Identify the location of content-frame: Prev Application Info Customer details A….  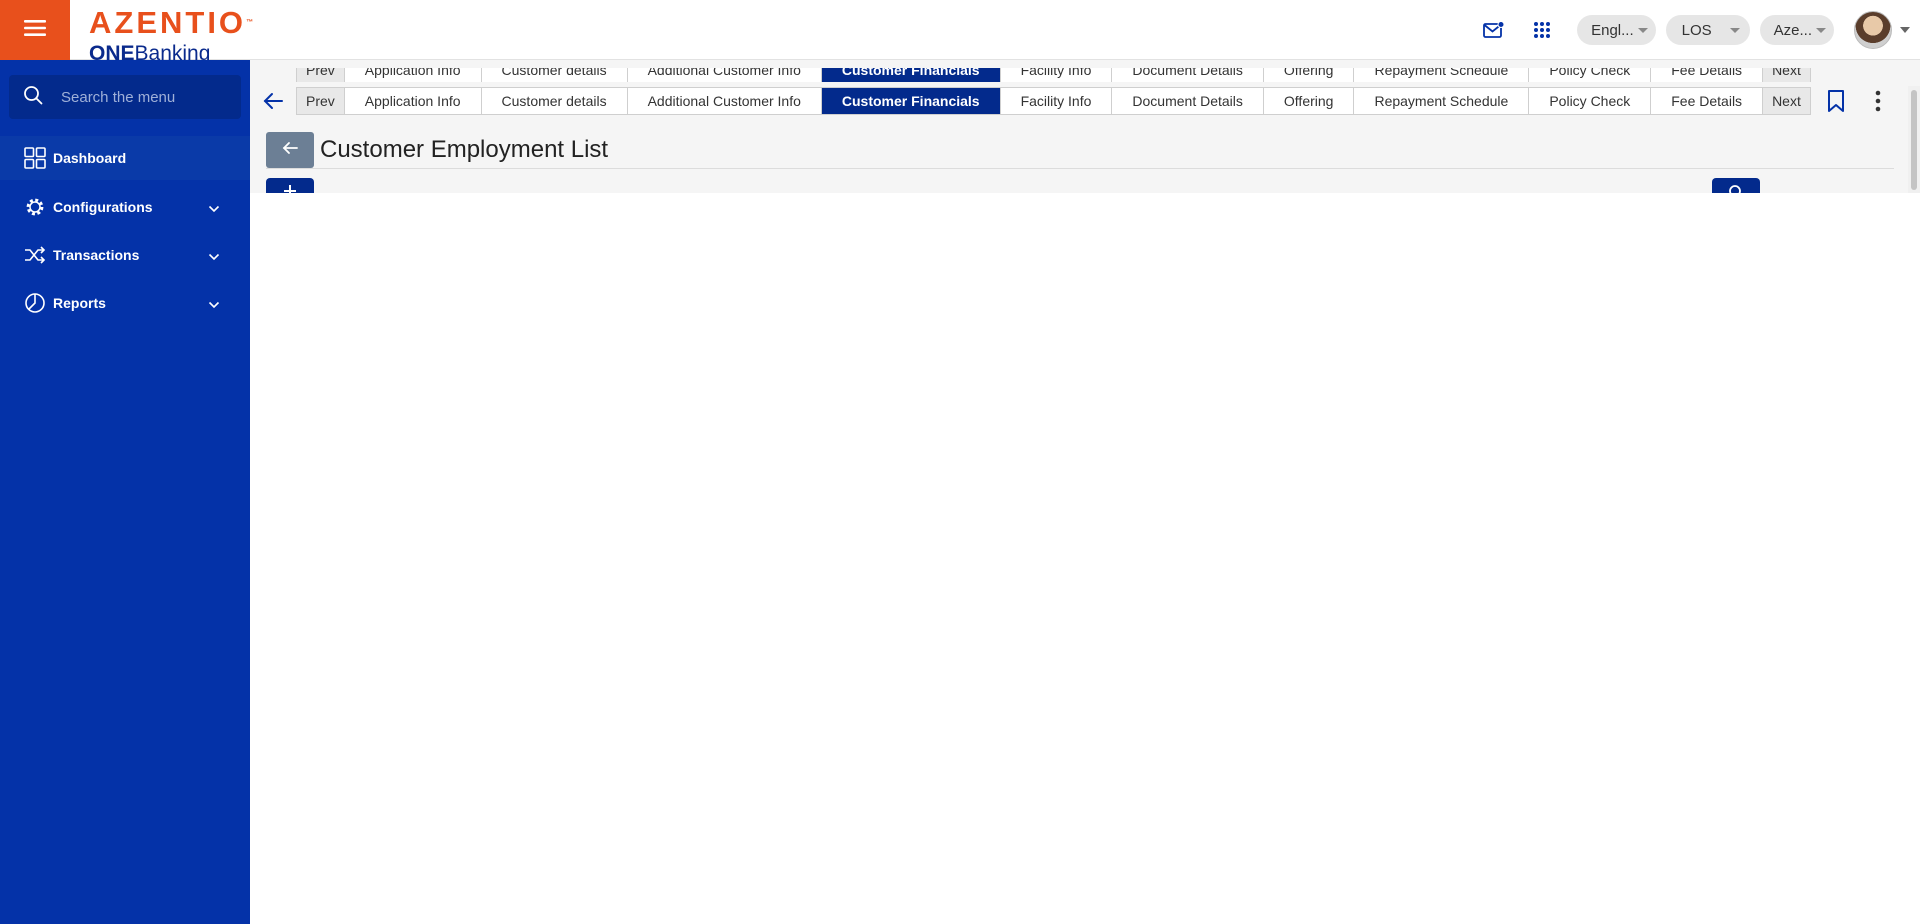
(1085, 126).